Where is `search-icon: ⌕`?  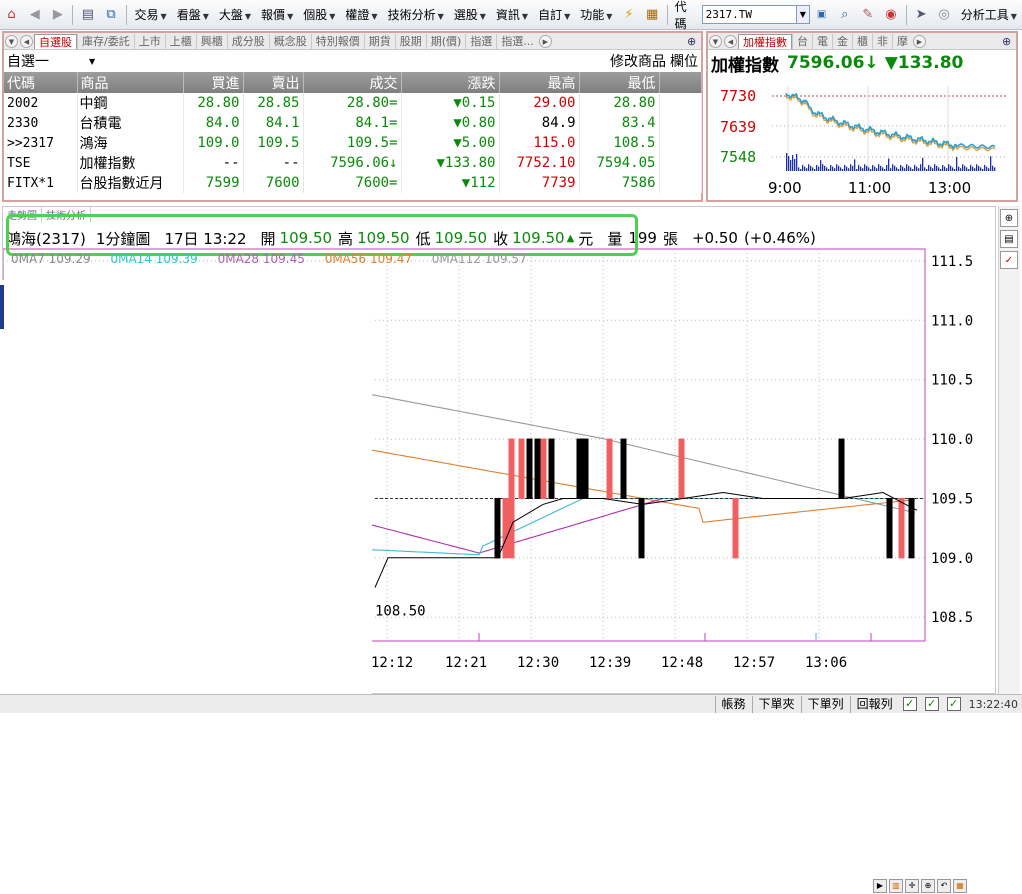 search-icon: ⌕ is located at coordinates (844, 15).